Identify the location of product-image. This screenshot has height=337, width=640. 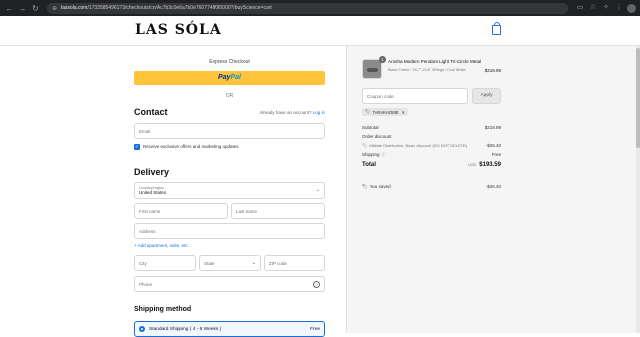
(372, 69).